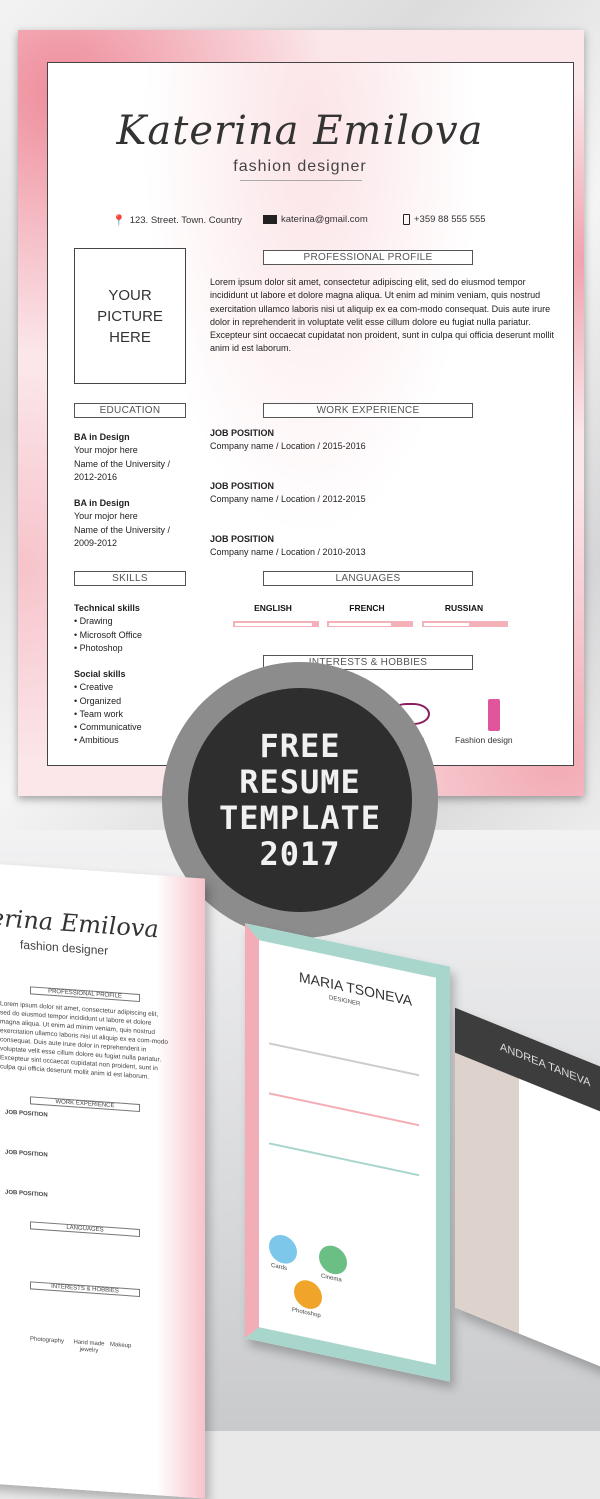  I want to click on section-heading-profile: PROFESSIONAL PROFILE, so click(368, 257).